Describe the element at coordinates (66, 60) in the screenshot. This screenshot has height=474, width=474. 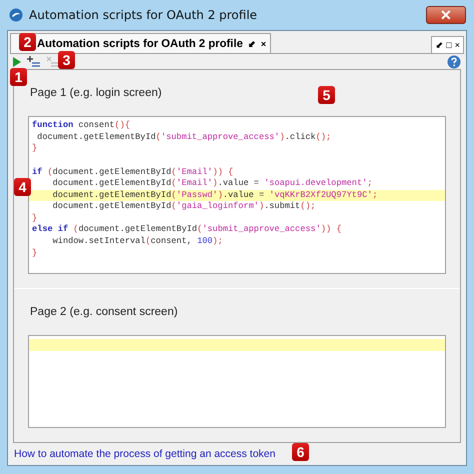
I see `callout-number: 3` at that location.